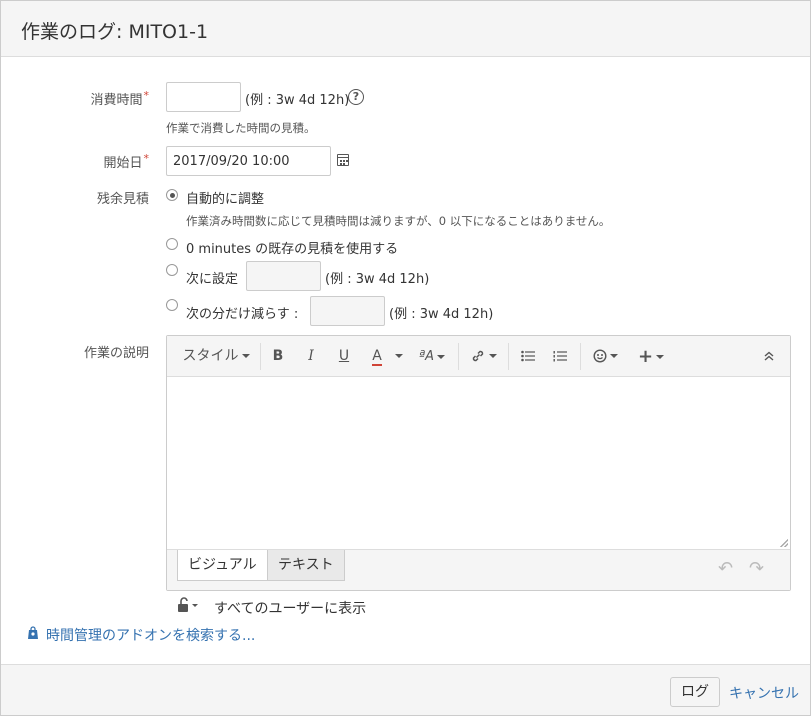 The width and height of the screenshot is (811, 716). What do you see at coordinates (172, 305) in the screenshot?
I see `radio-reduce-by` at bounding box center [172, 305].